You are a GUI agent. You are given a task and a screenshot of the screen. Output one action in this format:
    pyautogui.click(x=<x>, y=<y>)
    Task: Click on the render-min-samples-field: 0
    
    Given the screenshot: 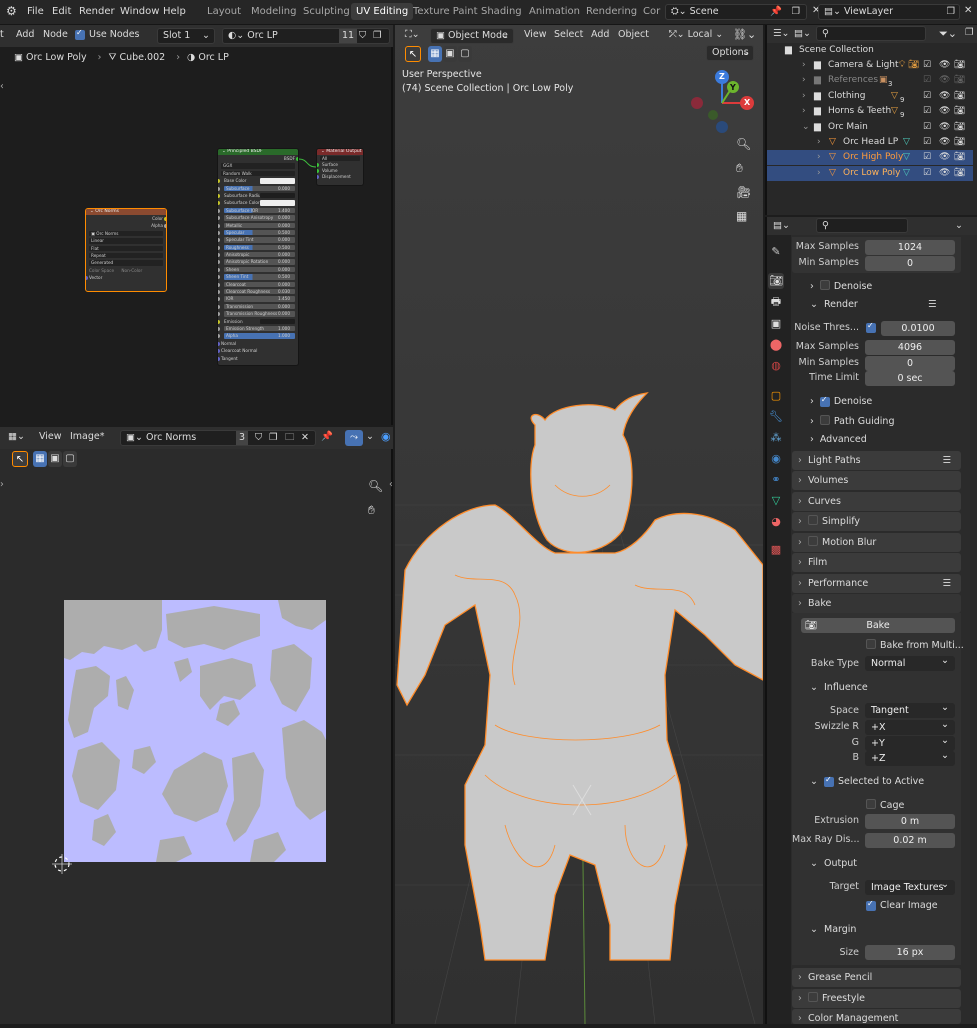 What is the action you would take?
    pyautogui.click(x=910, y=363)
    